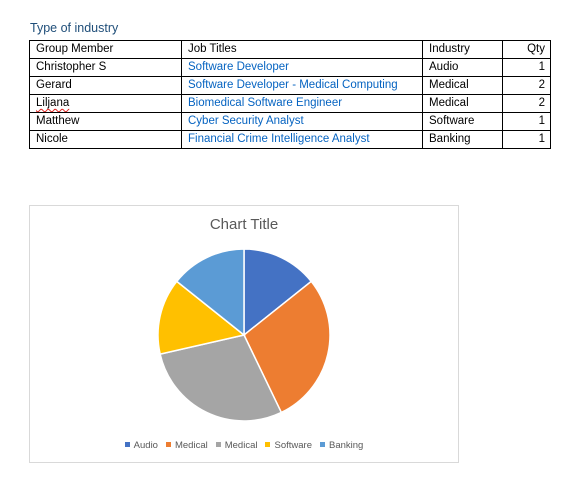 The height and width of the screenshot is (482, 567). I want to click on legend-item-audio: Audio, so click(141, 445).